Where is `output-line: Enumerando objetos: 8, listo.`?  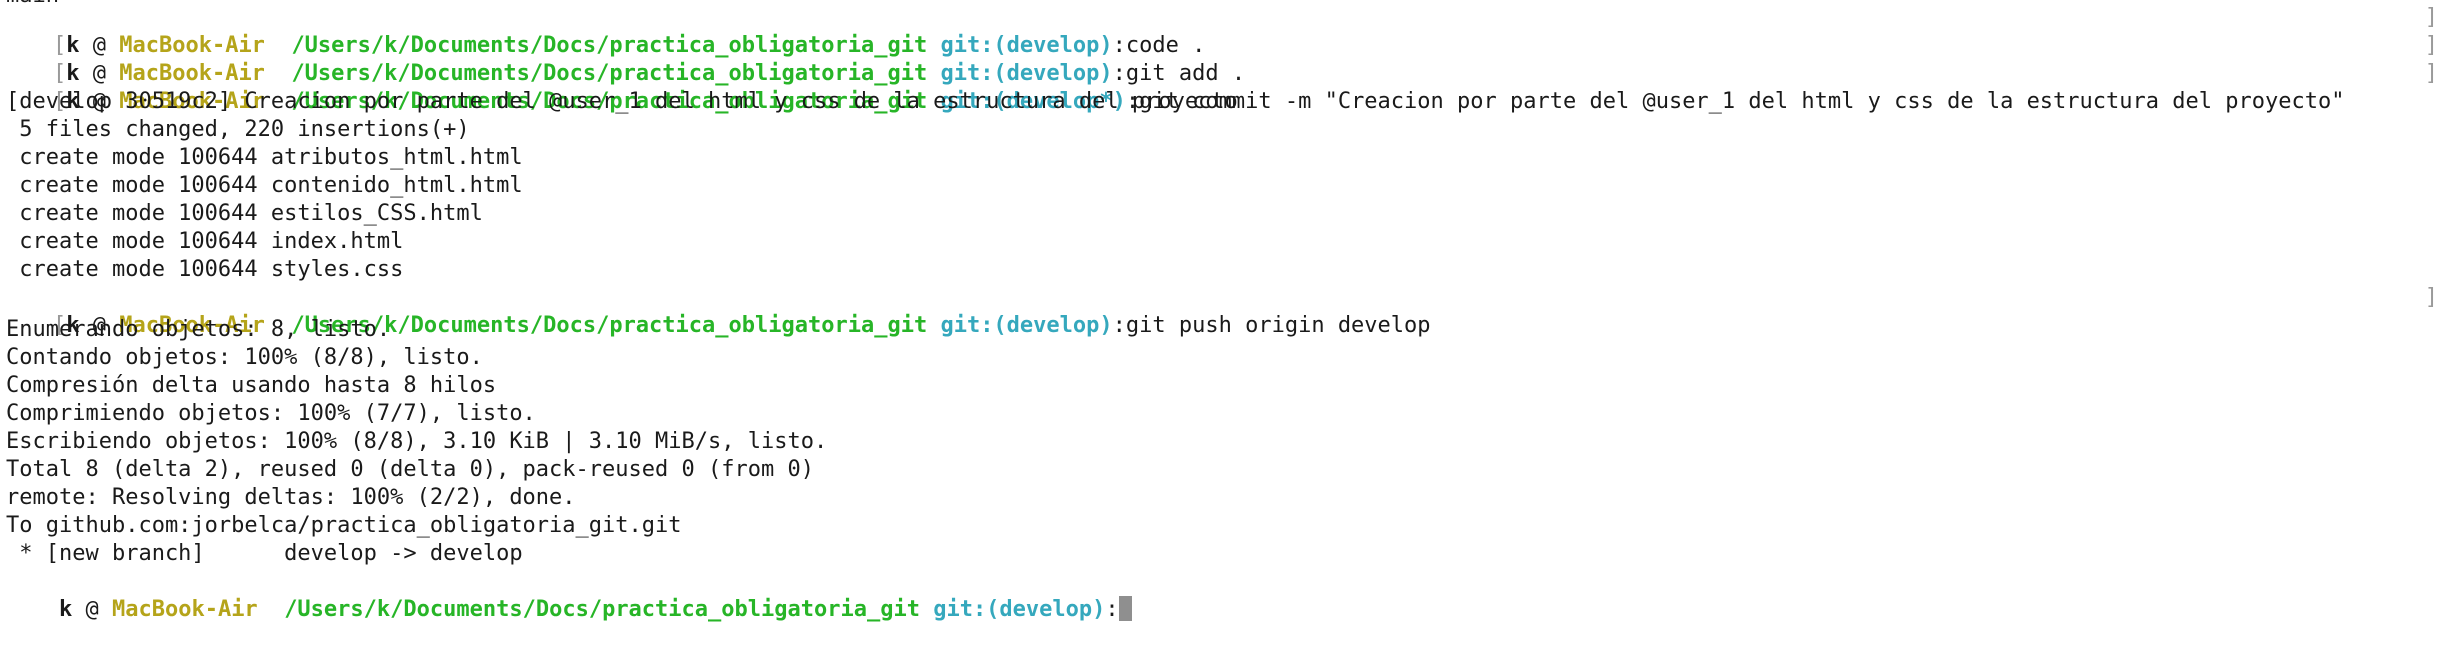 output-line: Enumerando objetos: 8, listo. is located at coordinates (198, 329).